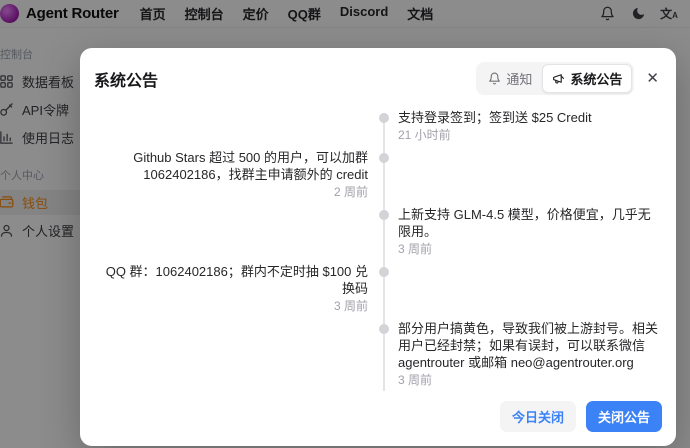  I want to click on modal-footer: 今日关闭 关闭公告, so click(378, 418).